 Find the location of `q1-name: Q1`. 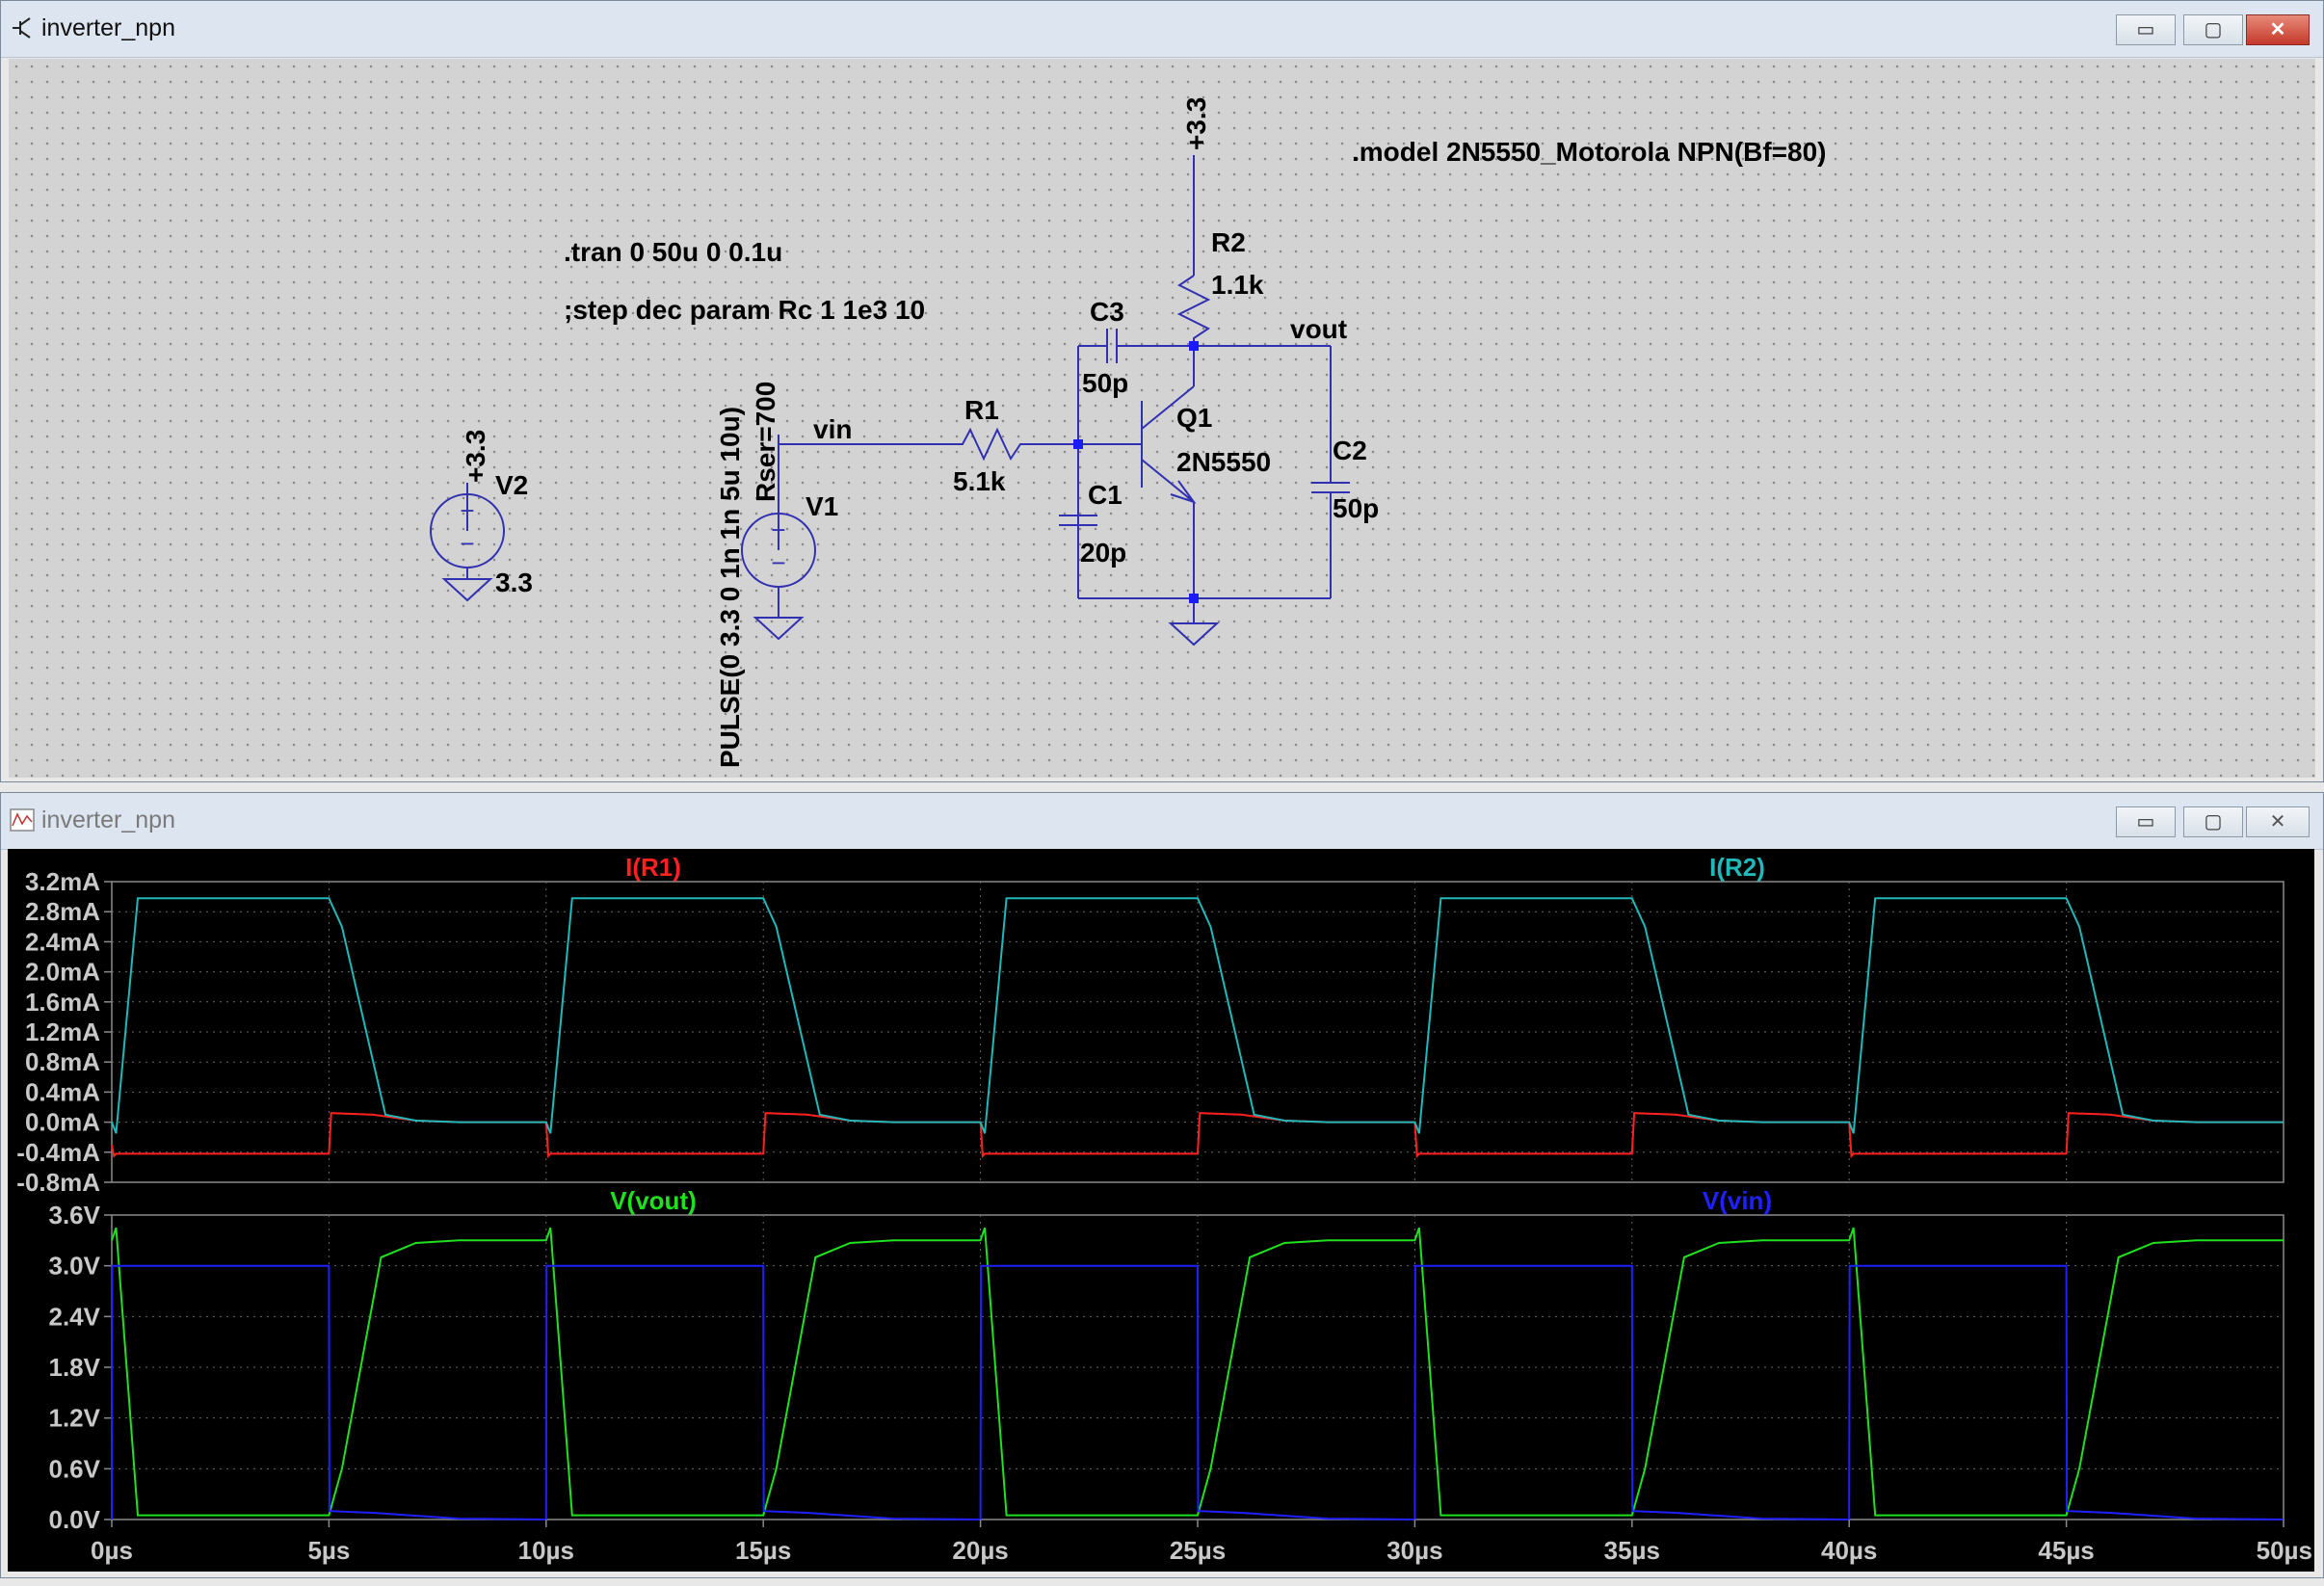

q1-name: Q1 is located at coordinates (1194, 418).